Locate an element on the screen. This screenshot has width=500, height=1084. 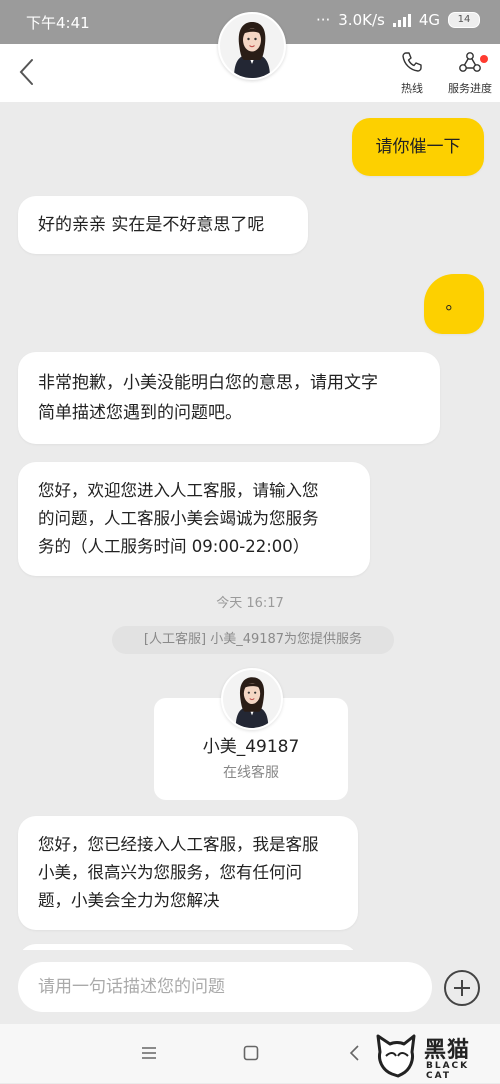
hotline-label: 热线 is located at coordinates (412, 88).